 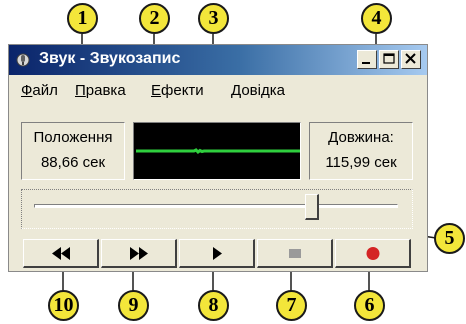 I want to click on callout-2: 2, so click(x=154, y=18).